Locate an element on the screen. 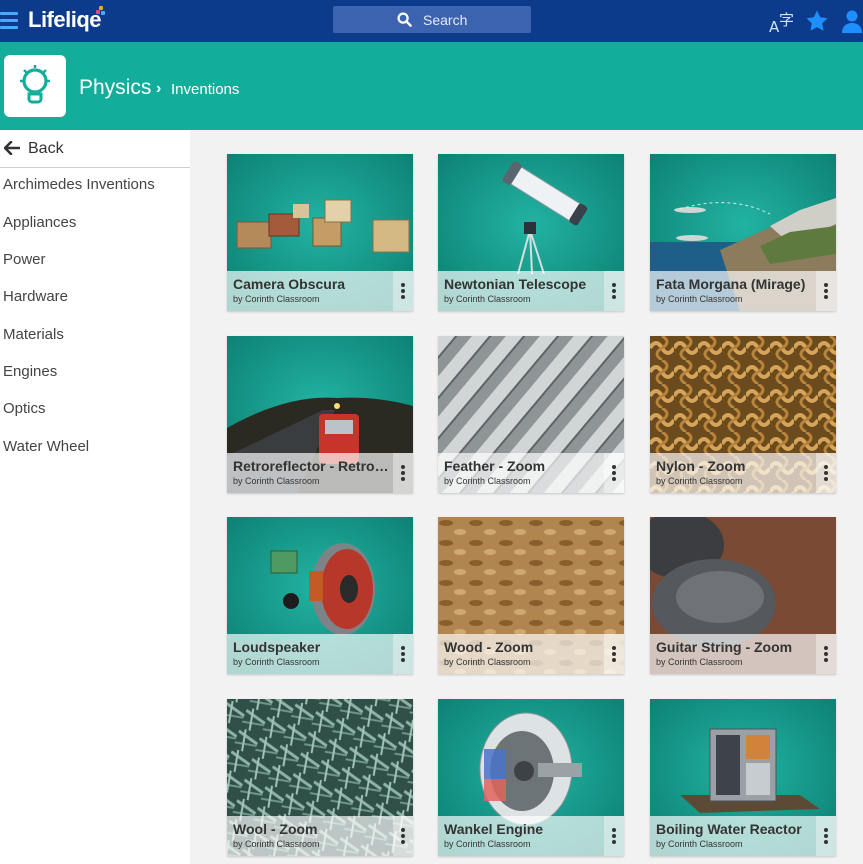 This screenshot has height=864, width=863. card-title: Boiling Water Reactor is located at coordinates (729, 829).